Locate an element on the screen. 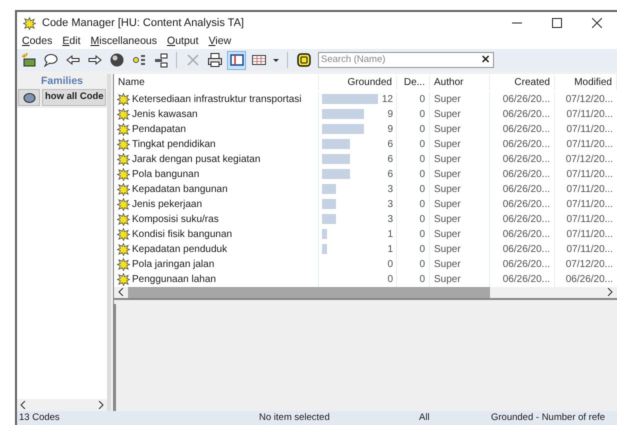 The height and width of the screenshot is (425, 617). code-name: Jenis kawasan is located at coordinates (165, 114).